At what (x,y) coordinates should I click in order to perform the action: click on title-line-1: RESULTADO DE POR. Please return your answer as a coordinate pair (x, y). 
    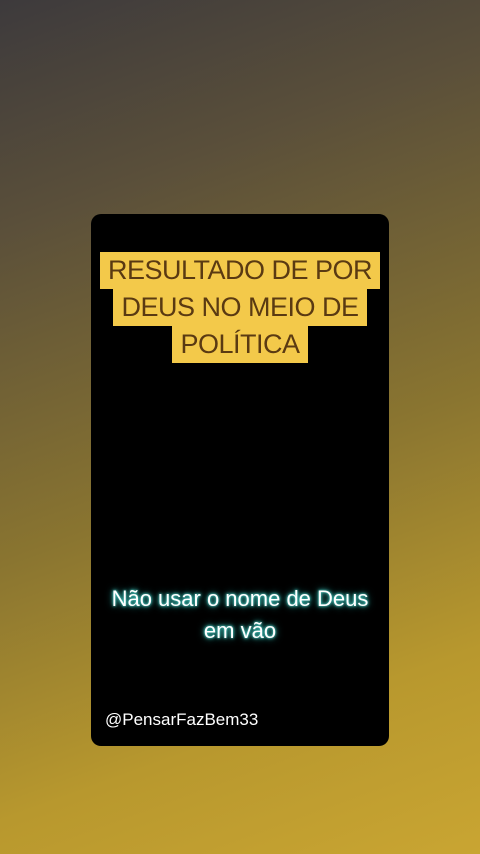
    Looking at the image, I should click on (240, 270).